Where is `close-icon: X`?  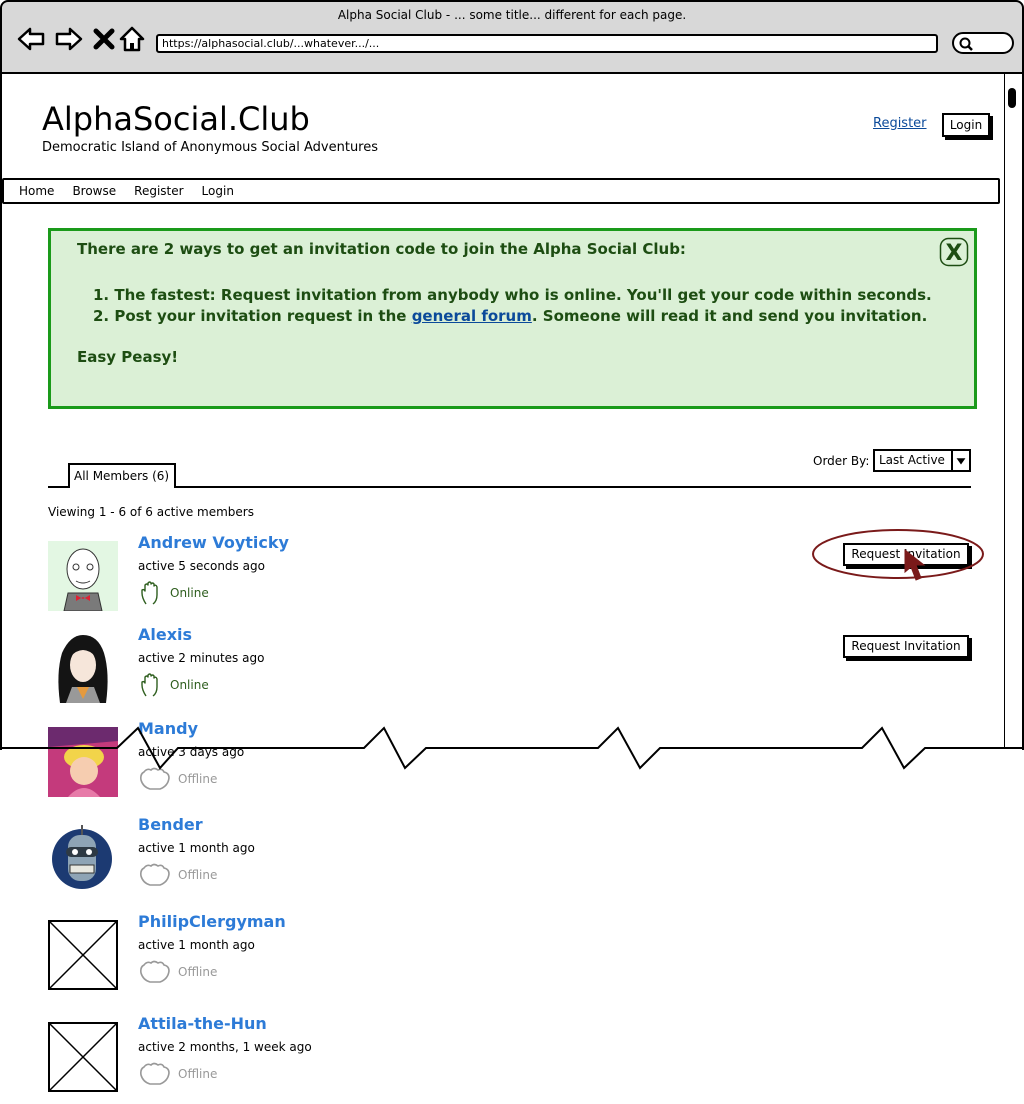 close-icon: X is located at coordinates (954, 252).